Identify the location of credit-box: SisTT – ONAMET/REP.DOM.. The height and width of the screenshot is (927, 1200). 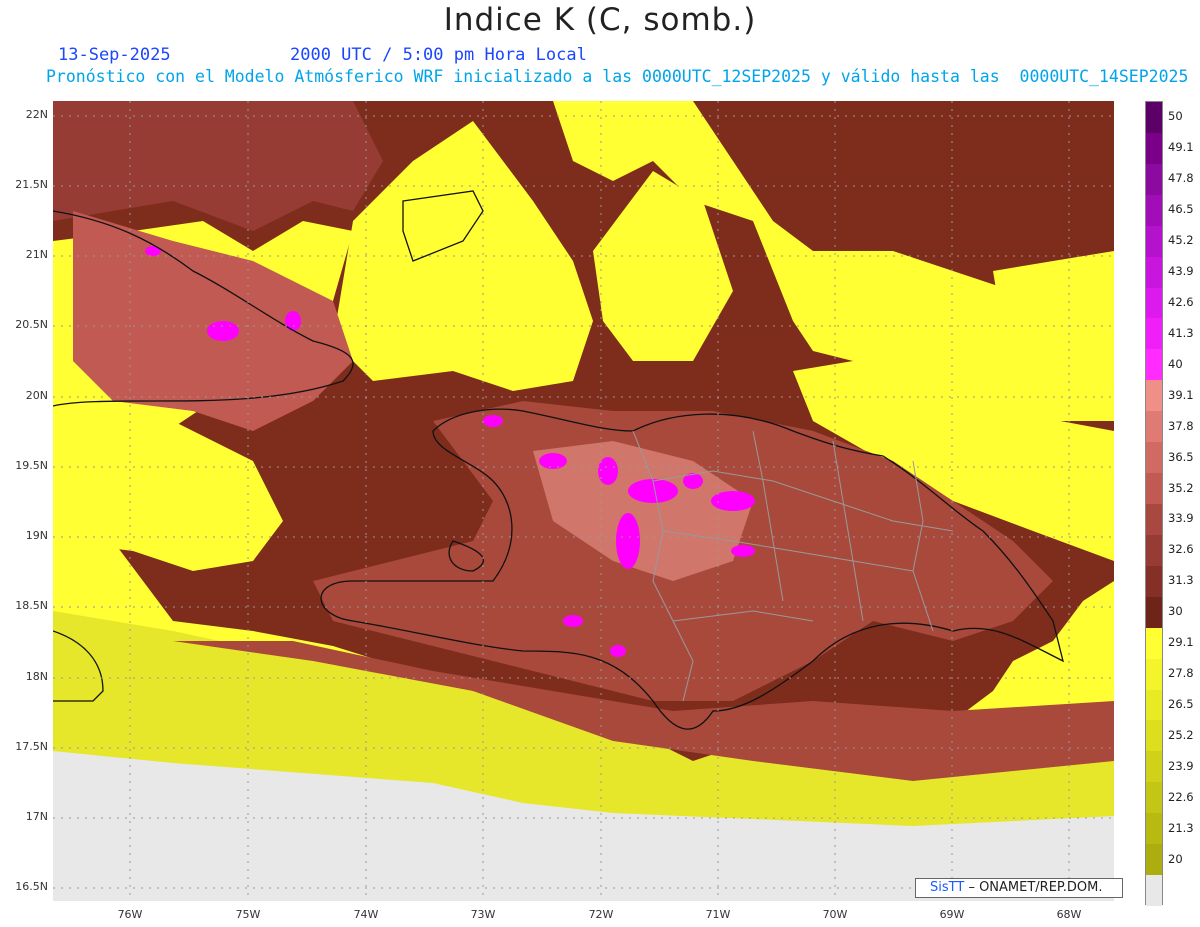
(1019, 888).